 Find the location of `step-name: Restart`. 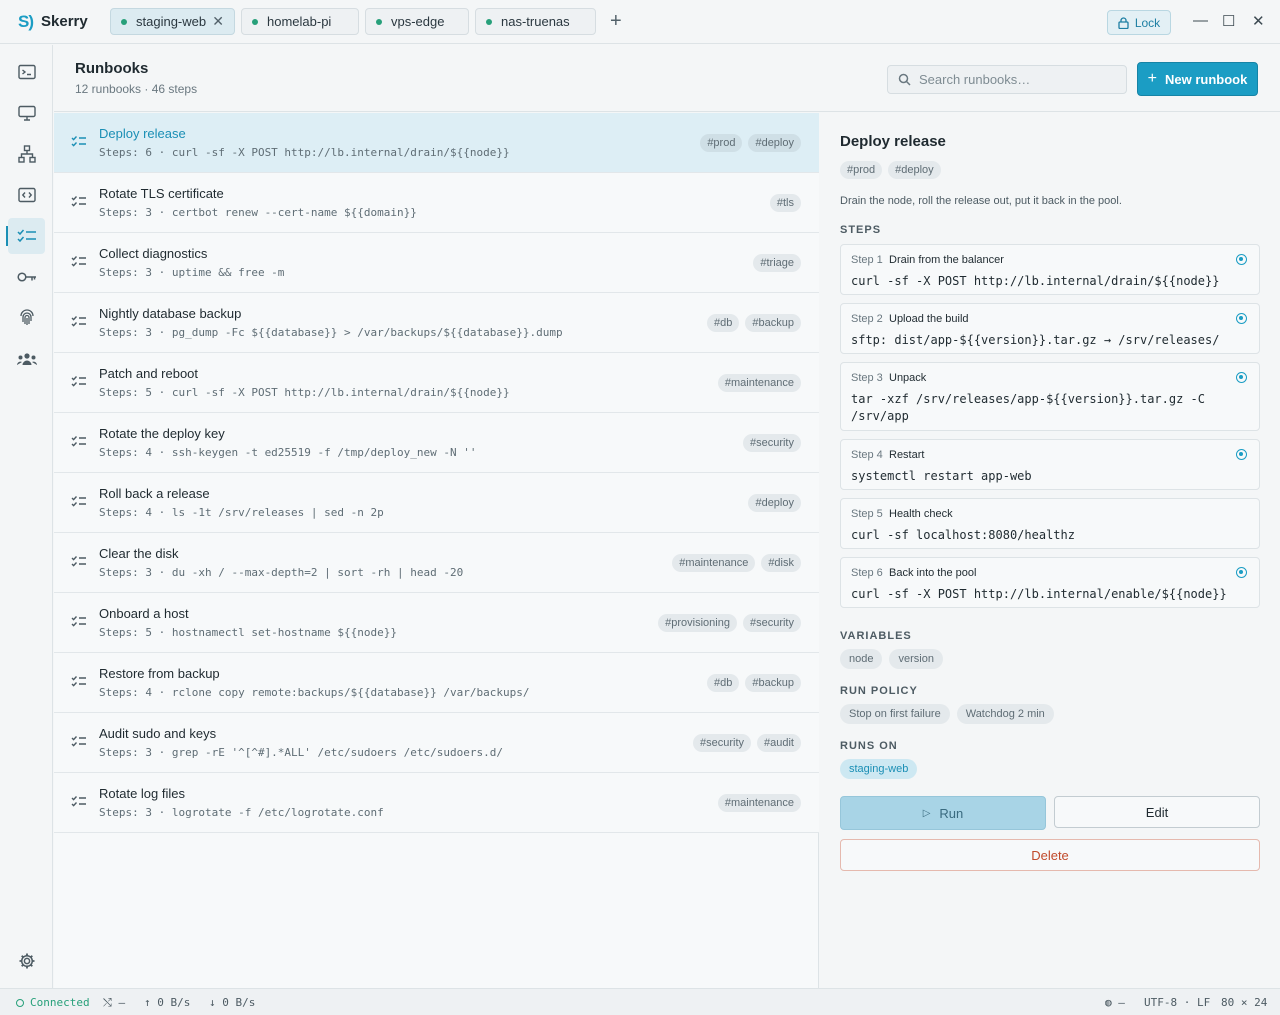

step-name: Restart is located at coordinates (907, 455).